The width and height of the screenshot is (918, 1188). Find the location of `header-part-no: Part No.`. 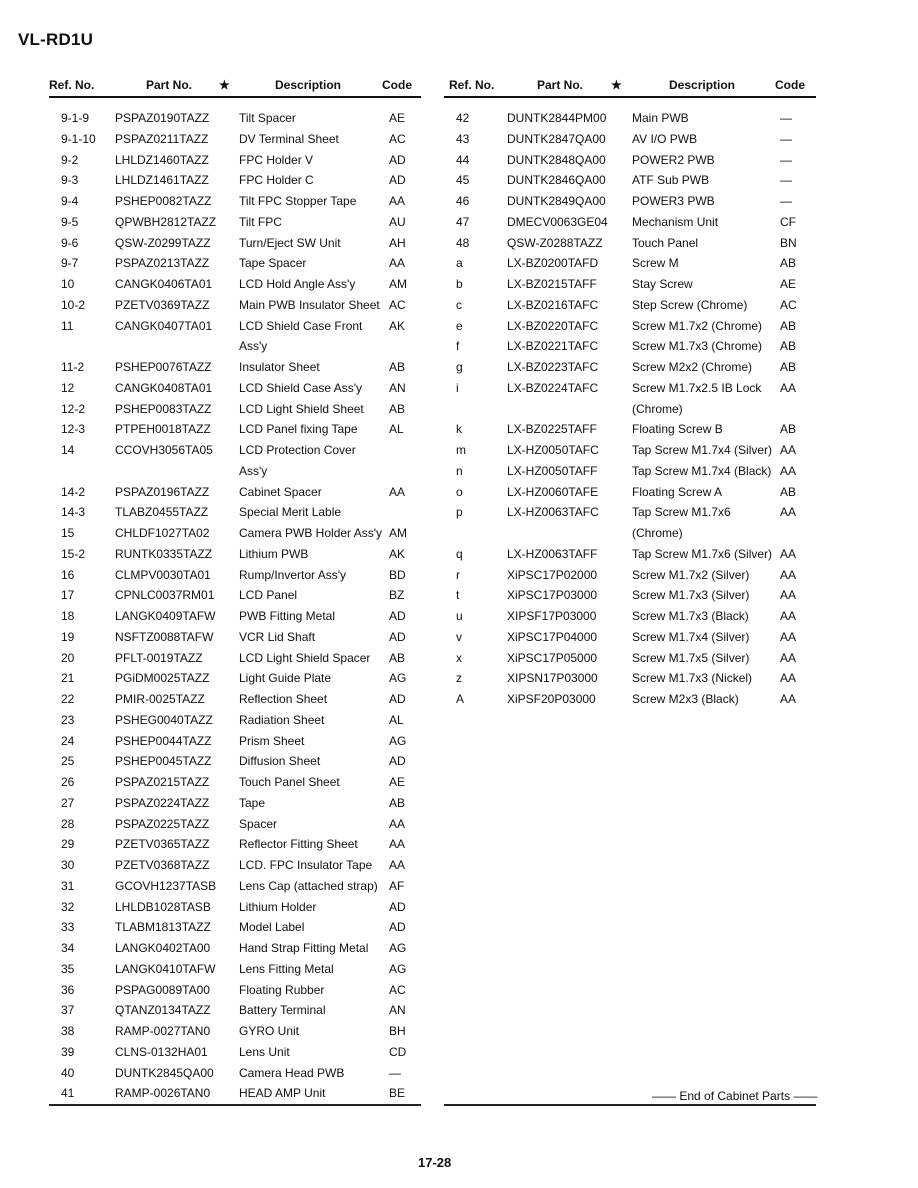

header-part-no: Part No. is located at coordinates (560, 85).